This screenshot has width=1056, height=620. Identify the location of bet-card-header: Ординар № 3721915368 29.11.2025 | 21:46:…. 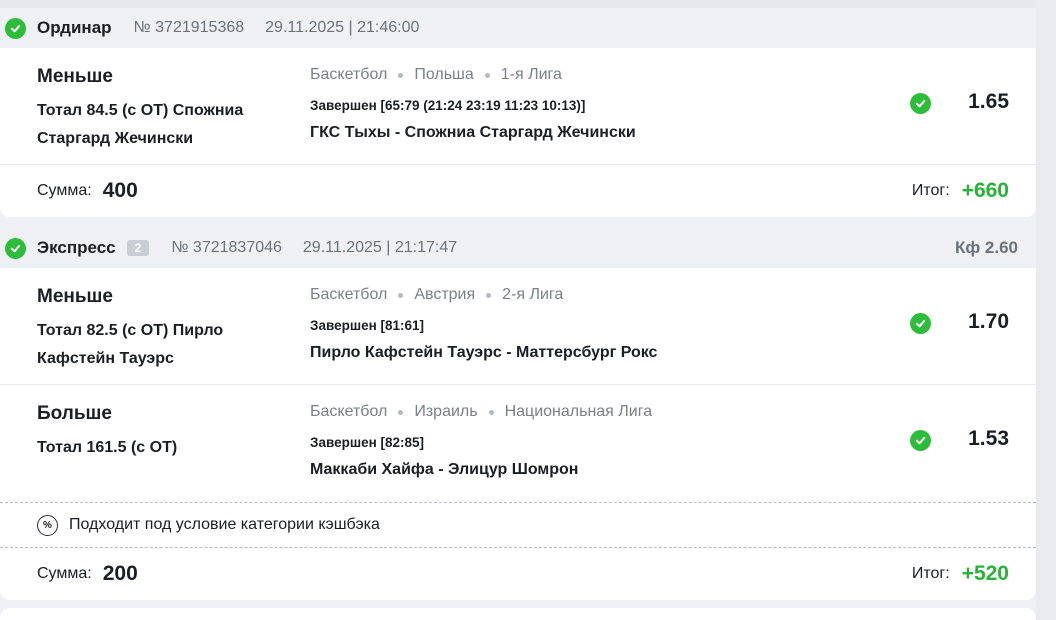
(518, 28).